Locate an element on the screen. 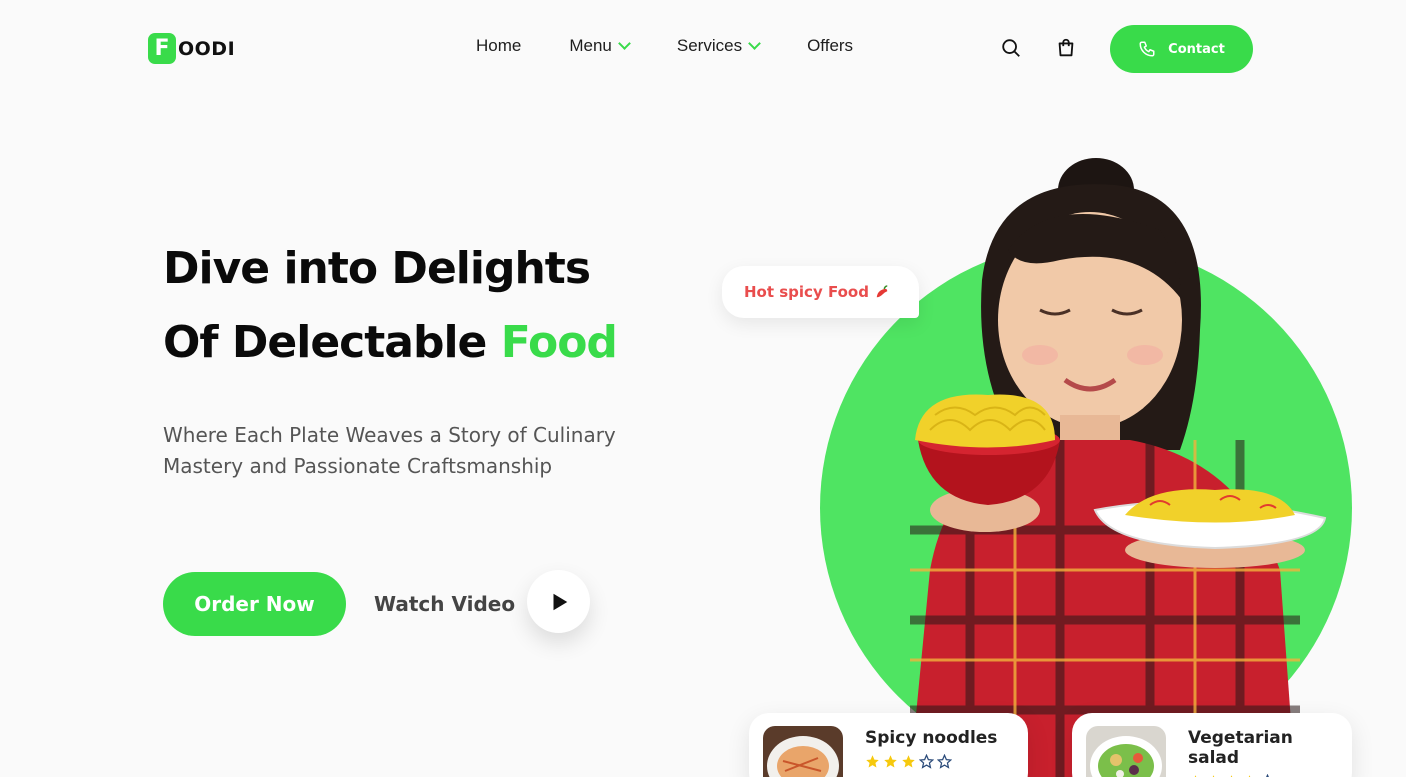 The width and height of the screenshot is (1406, 777). nav-menu-label: Menu is located at coordinates (590, 45).